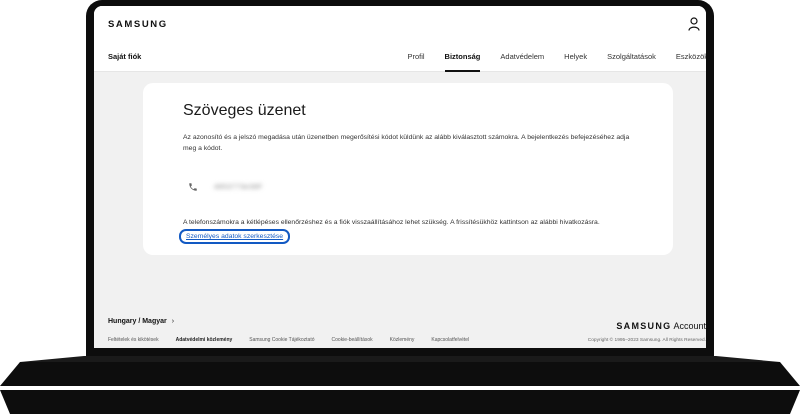 The image size is (800, 420). What do you see at coordinates (631, 58) in the screenshot?
I see `tab-services: Szolgáltatások` at bounding box center [631, 58].